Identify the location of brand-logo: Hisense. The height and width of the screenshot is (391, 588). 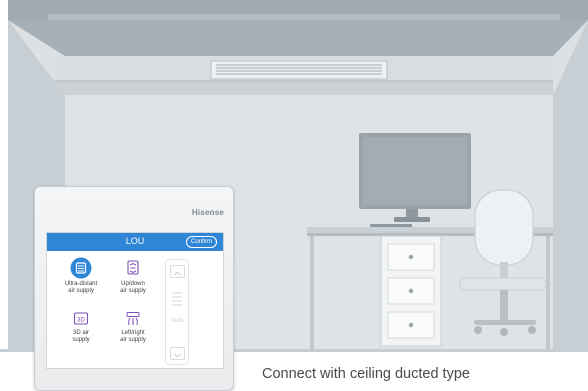
(207, 212).